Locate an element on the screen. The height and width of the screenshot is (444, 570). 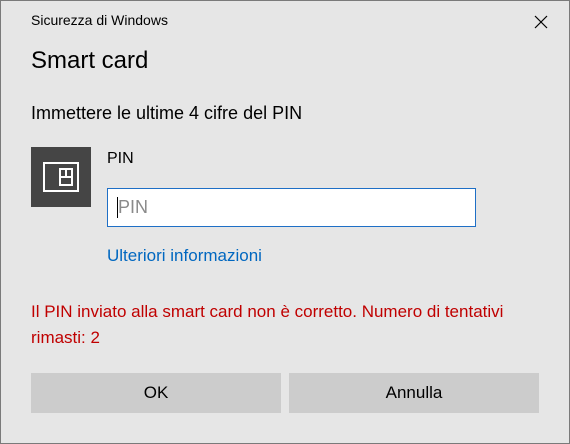
smart-card-tile is located at coordinates (61, 177).